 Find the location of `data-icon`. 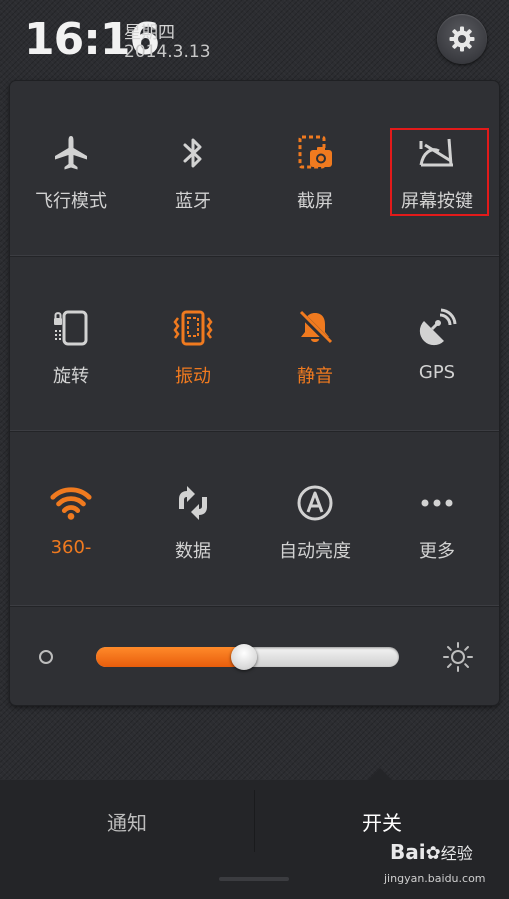

data-icon is located at coordinates (193, 503).